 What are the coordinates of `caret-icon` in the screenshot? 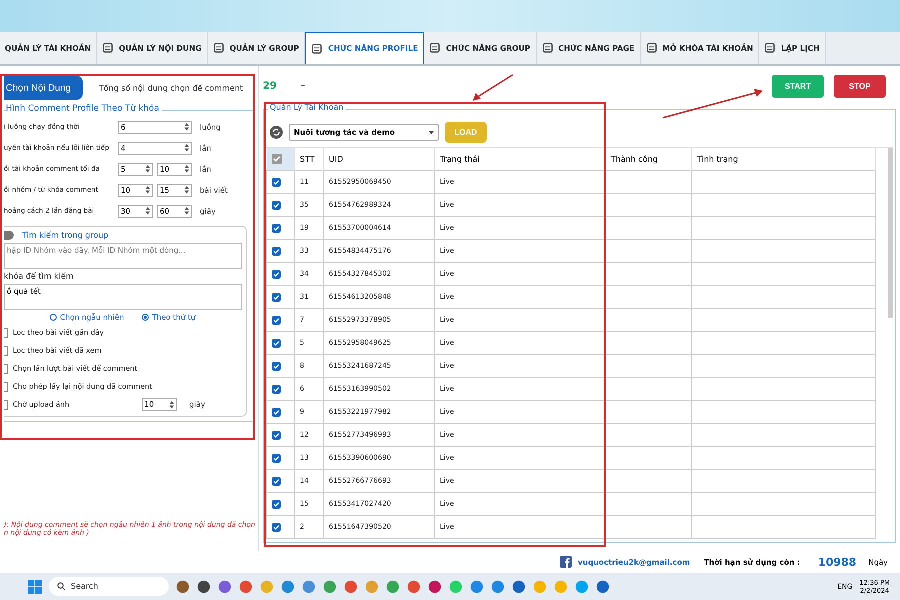 It's located at (431, 132).